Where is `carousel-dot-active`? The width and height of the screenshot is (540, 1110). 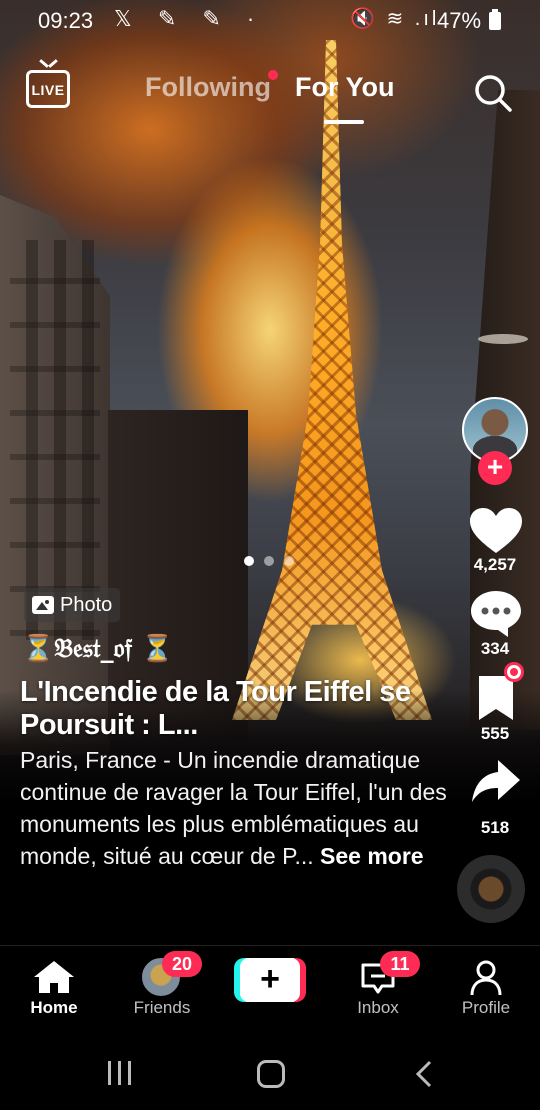
carousel-dot-active is located at coordinates (249, 561).